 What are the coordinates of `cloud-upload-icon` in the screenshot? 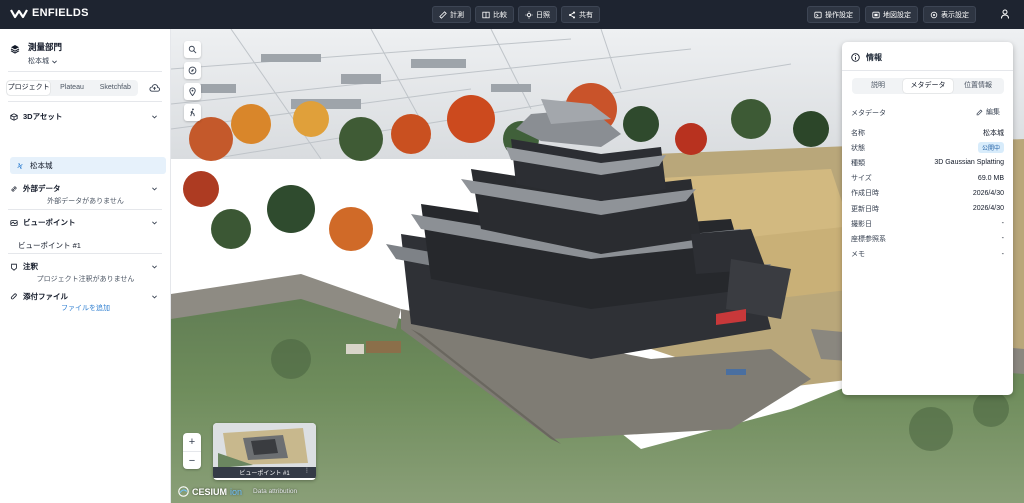 It's located at (154, 88).